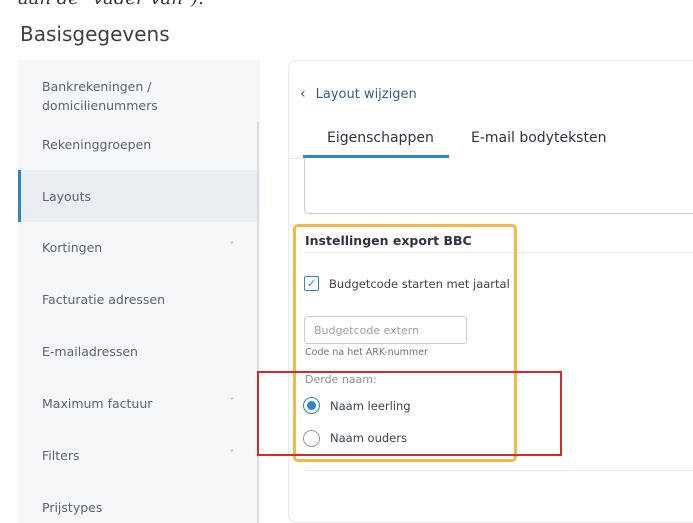 Image resolution: width=693 pixels, height=523 pixels. Describe the element at coordinates (138, 455) in the screenshot. I see `sidebar-item-filters: Filters ˇ` at that location.